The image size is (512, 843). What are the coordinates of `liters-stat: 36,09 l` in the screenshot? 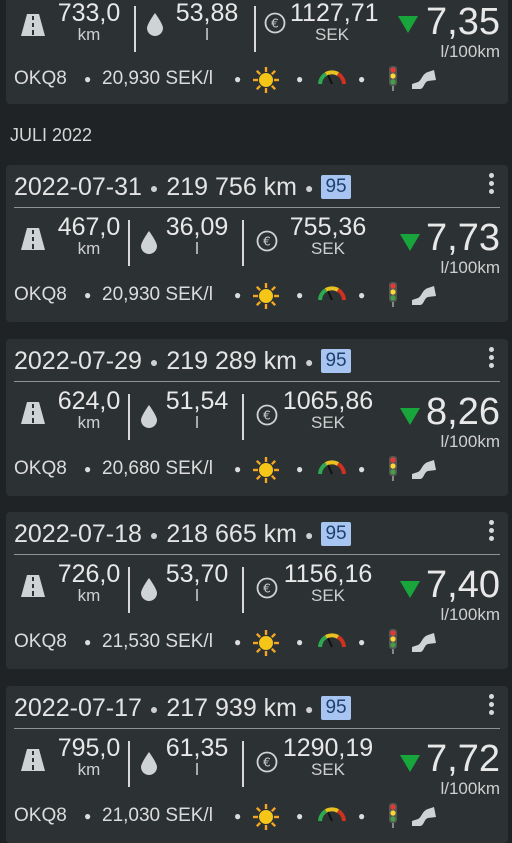 It's located at (197, 235).